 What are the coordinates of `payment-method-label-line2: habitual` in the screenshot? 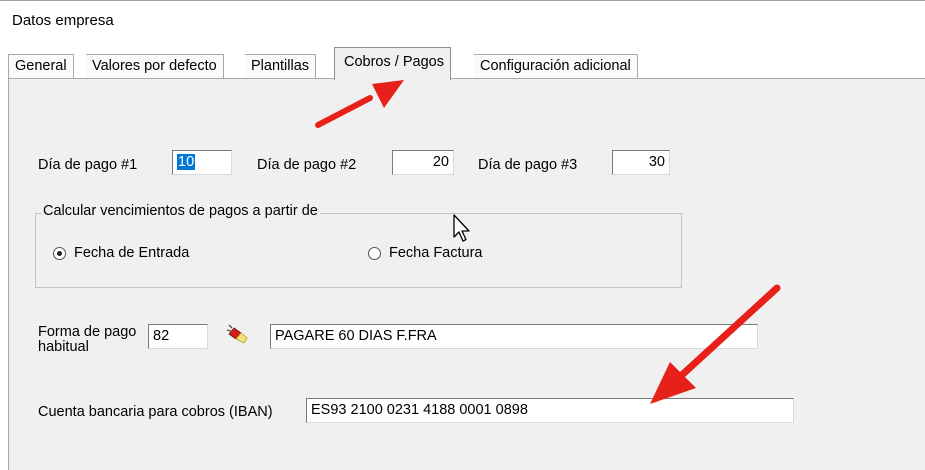 It's located at (63, 347).